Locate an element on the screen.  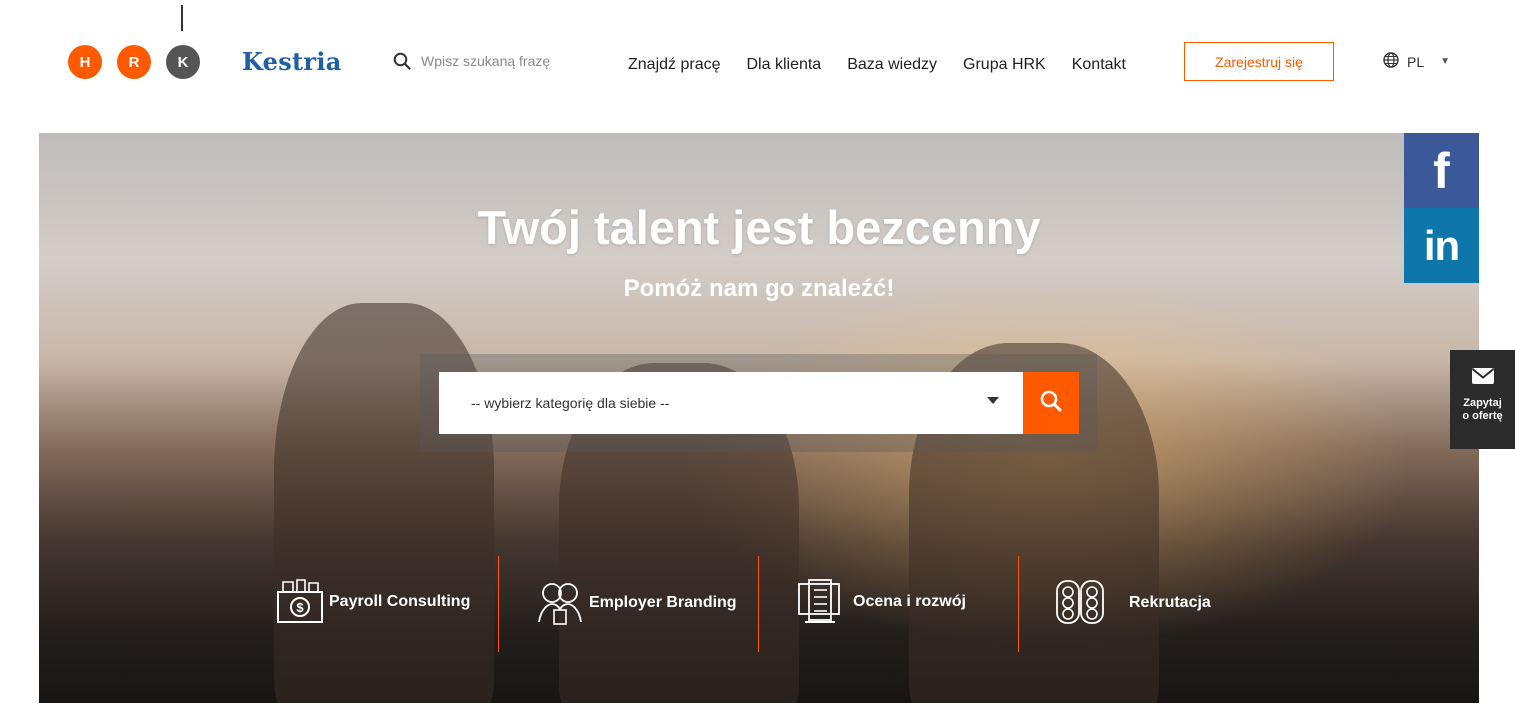
logo-divider is located at coordinates (182, 18).